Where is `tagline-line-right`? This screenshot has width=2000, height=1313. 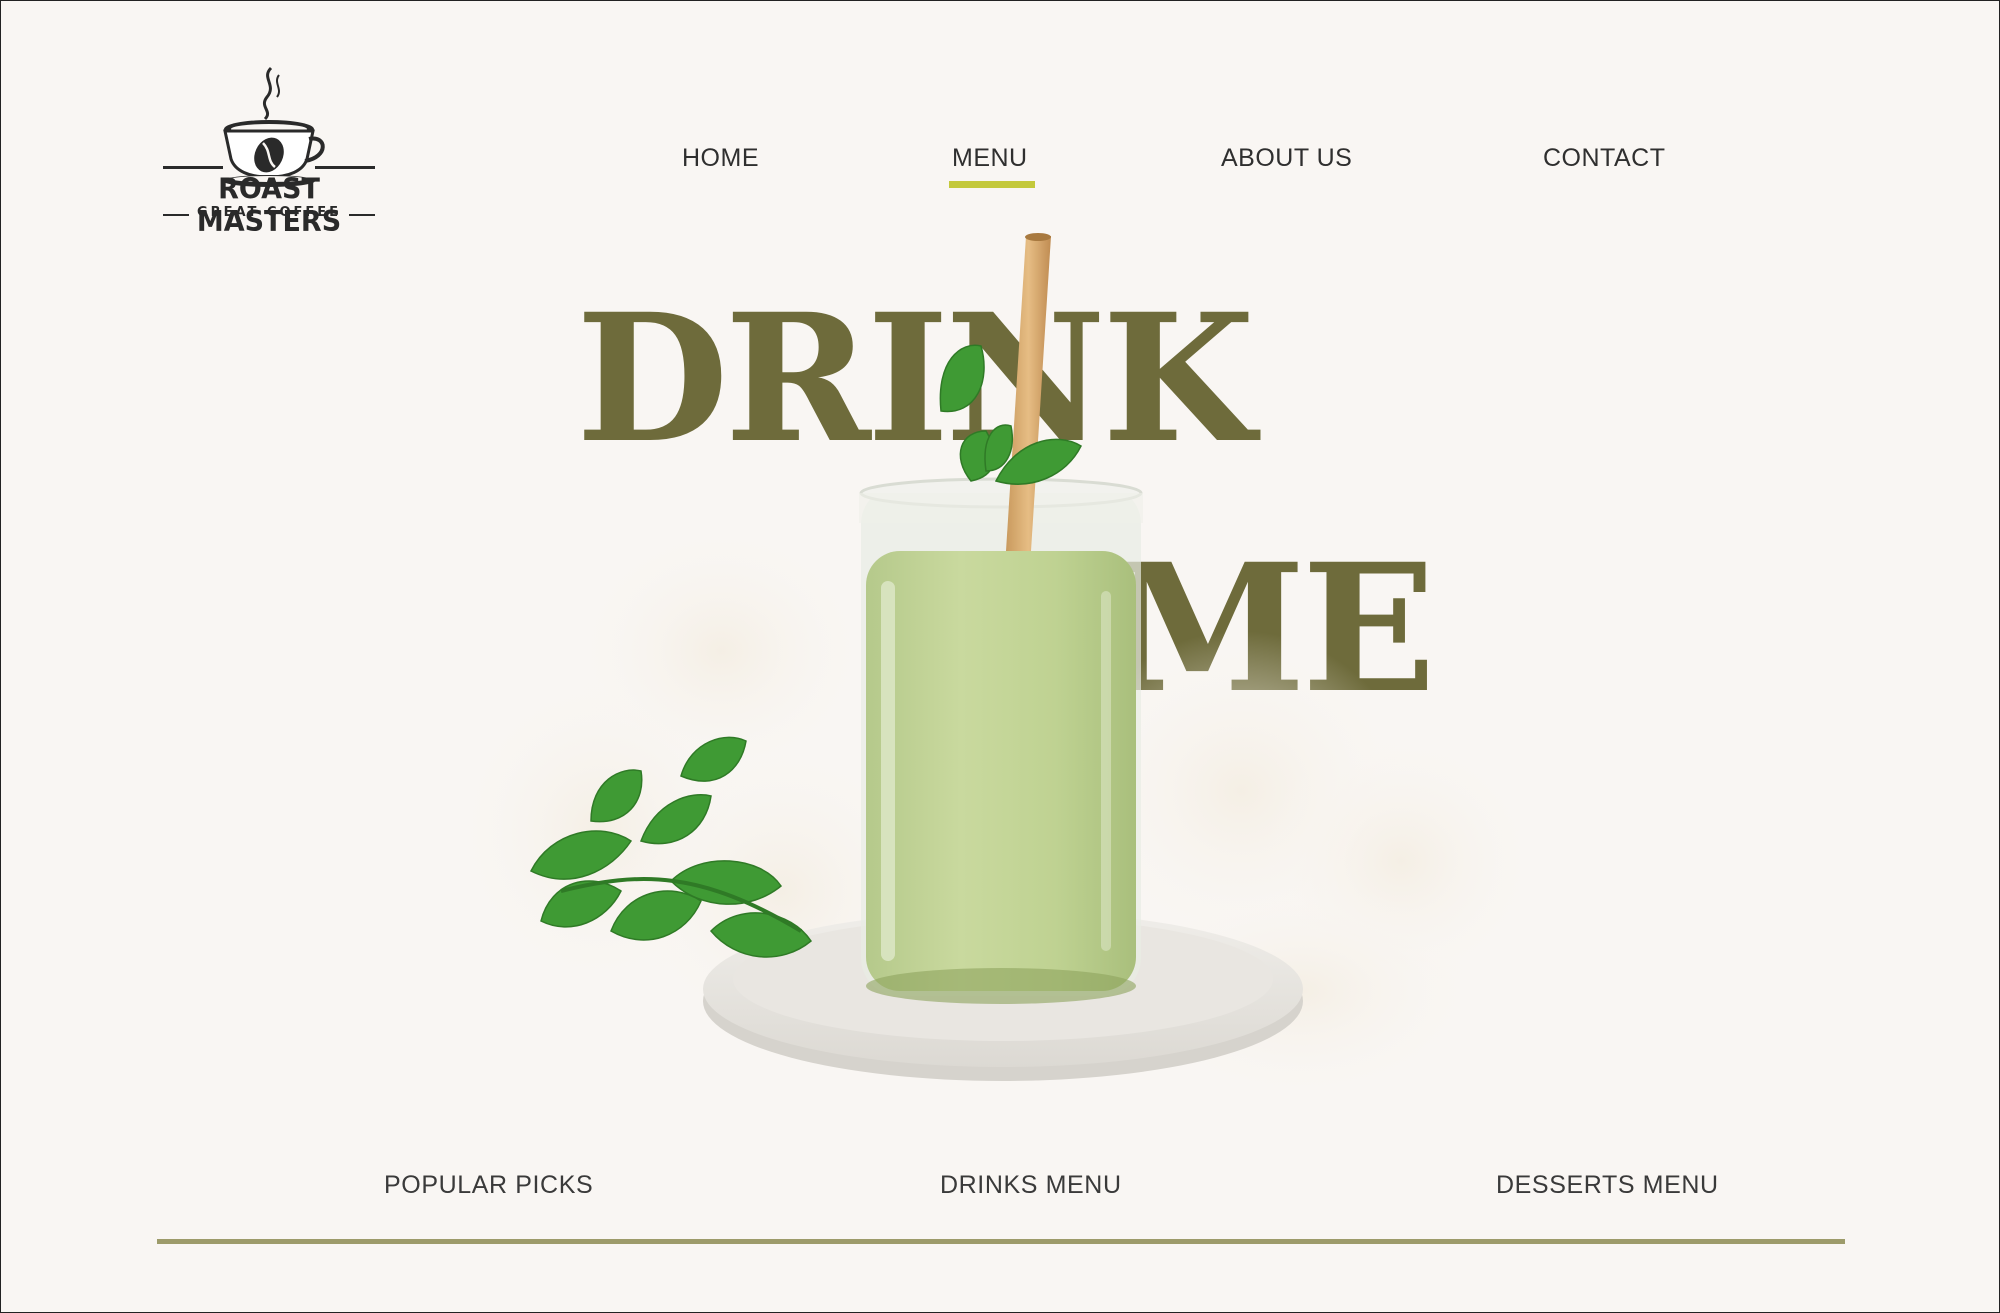 tagline-line-right is located at coordinates (362, 215).